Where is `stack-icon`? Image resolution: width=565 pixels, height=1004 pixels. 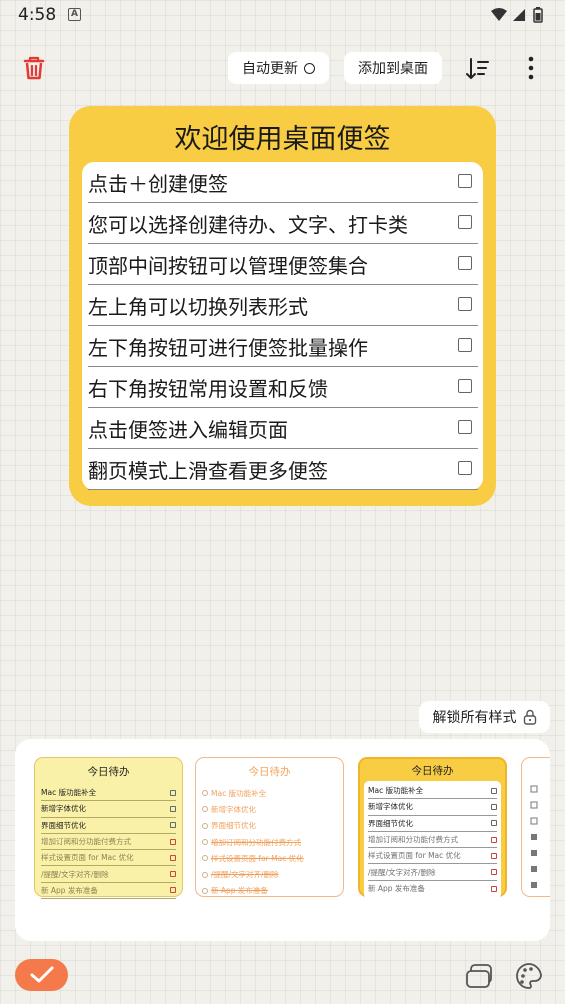 stack-icon is located at coordinates (479, 976).